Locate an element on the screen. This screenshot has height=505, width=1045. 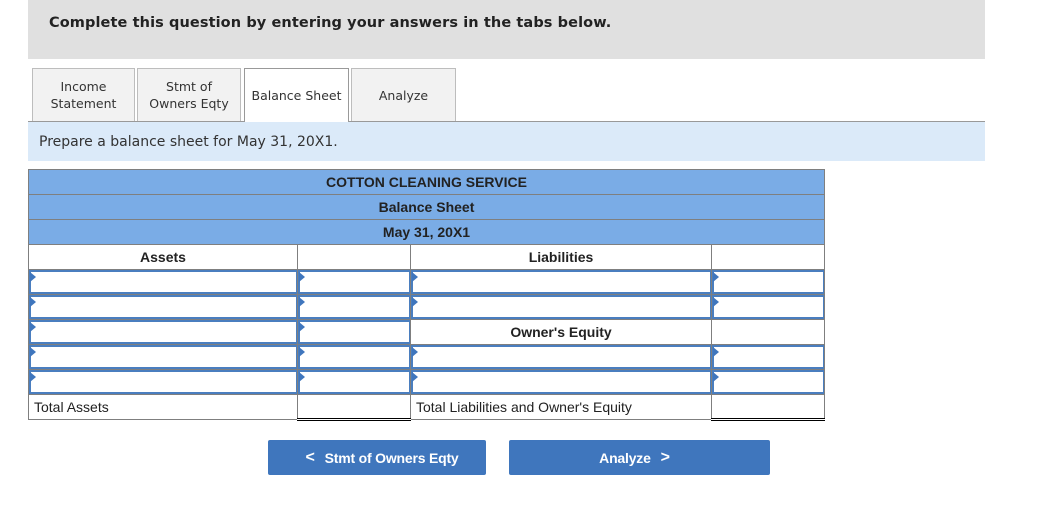
tab-label-line1: Income is located at coordinates (83, 86).